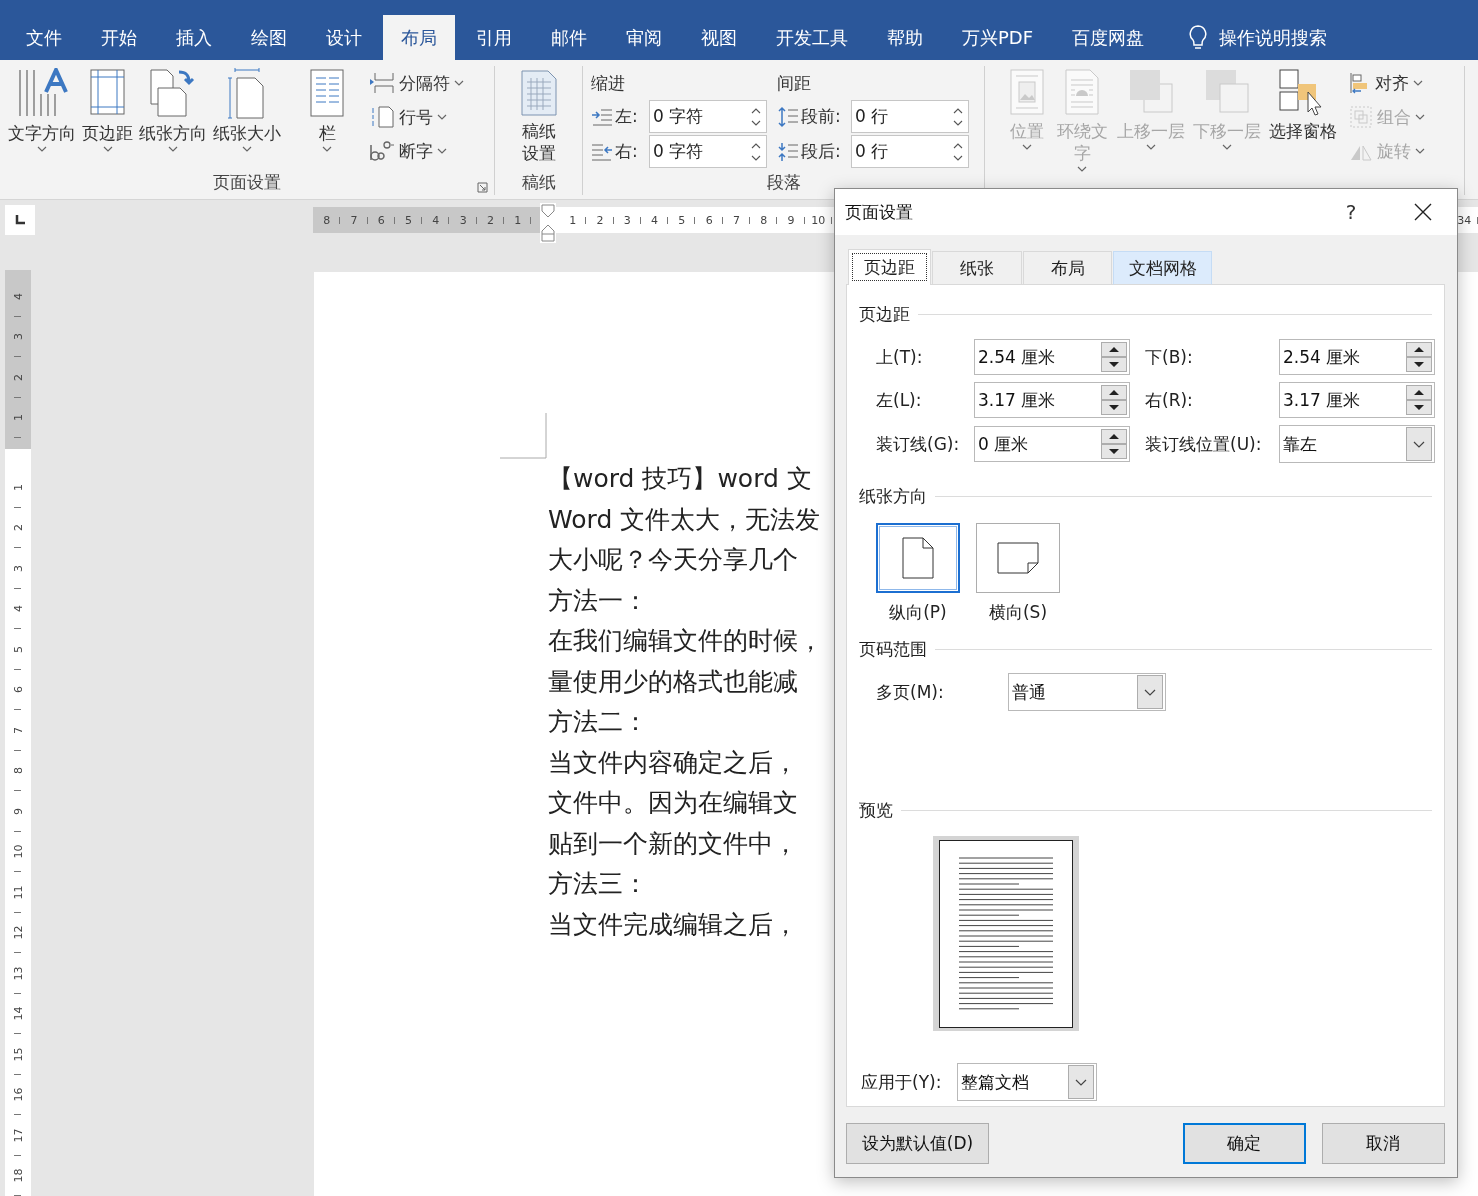  I want to click on dialog-button: 取消, so click(1383, 1143).